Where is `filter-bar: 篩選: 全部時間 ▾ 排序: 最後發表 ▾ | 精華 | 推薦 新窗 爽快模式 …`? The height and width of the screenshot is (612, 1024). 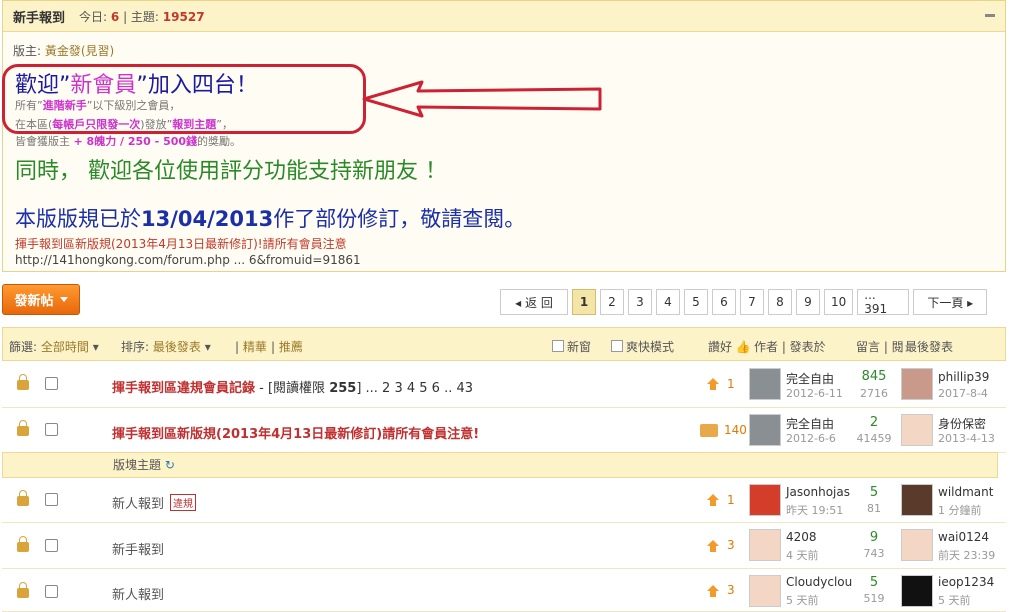 filter-bar: 篩選: 全部時間 ▾ 排序: 最後發表 ▾ | 精華 | 推薦 新窗 爽快模式 … is located at coordinates (504, 344).